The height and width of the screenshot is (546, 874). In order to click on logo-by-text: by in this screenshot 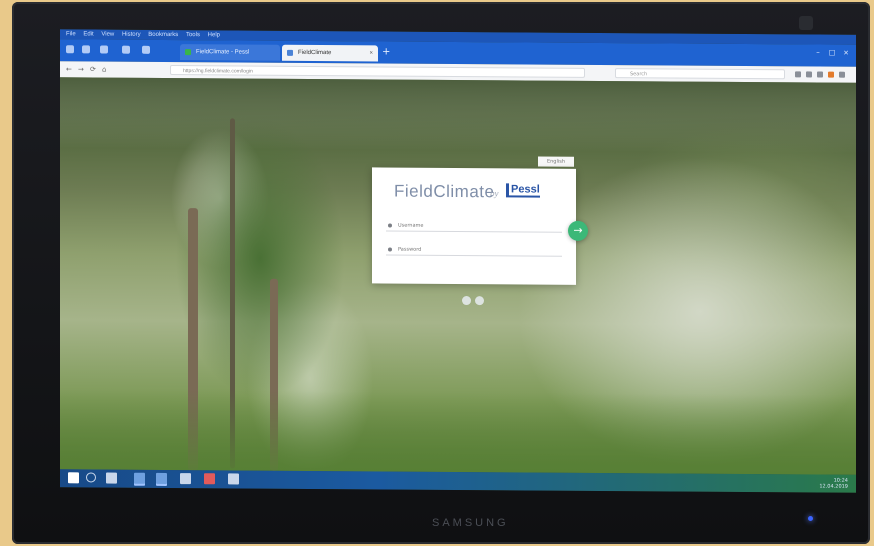, I will do `click(494, 193)`.